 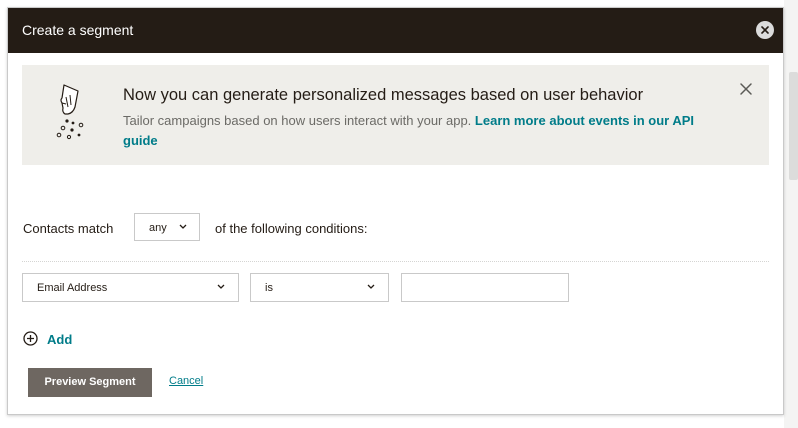 I want to click on match-type-value: any, so click(x=158, y=228).